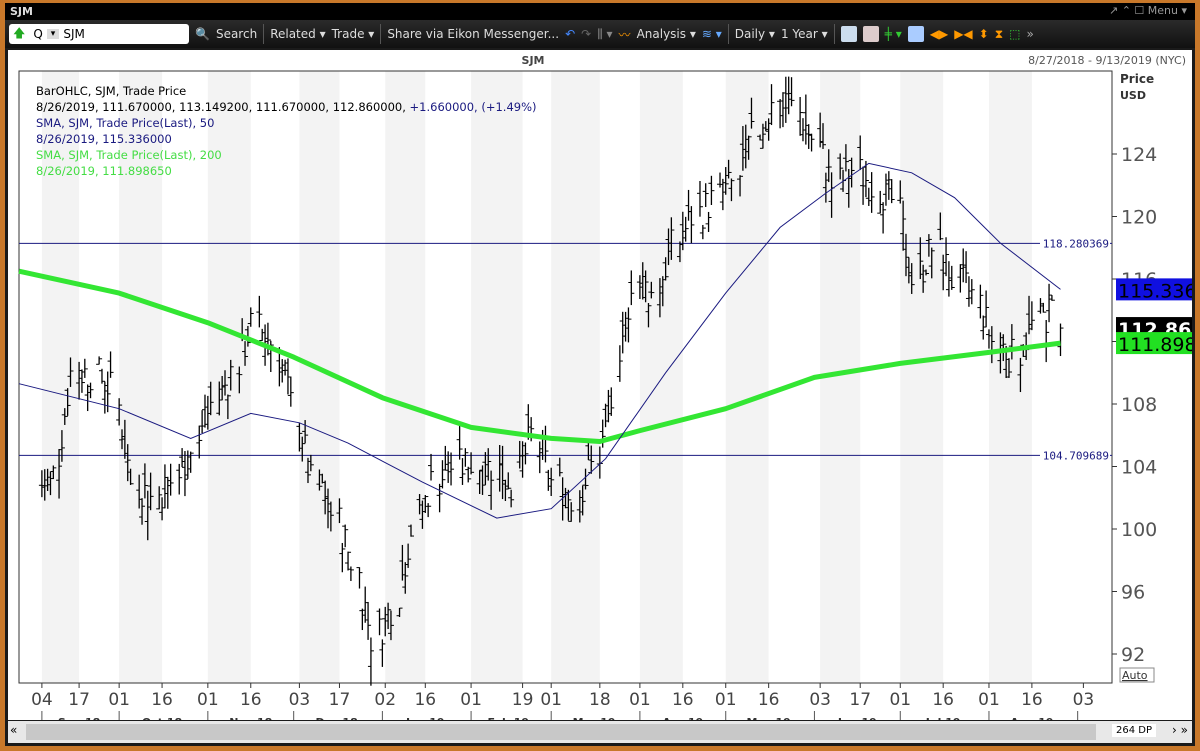  I want to click on y-axis-title: Price, so click(1137, 79).